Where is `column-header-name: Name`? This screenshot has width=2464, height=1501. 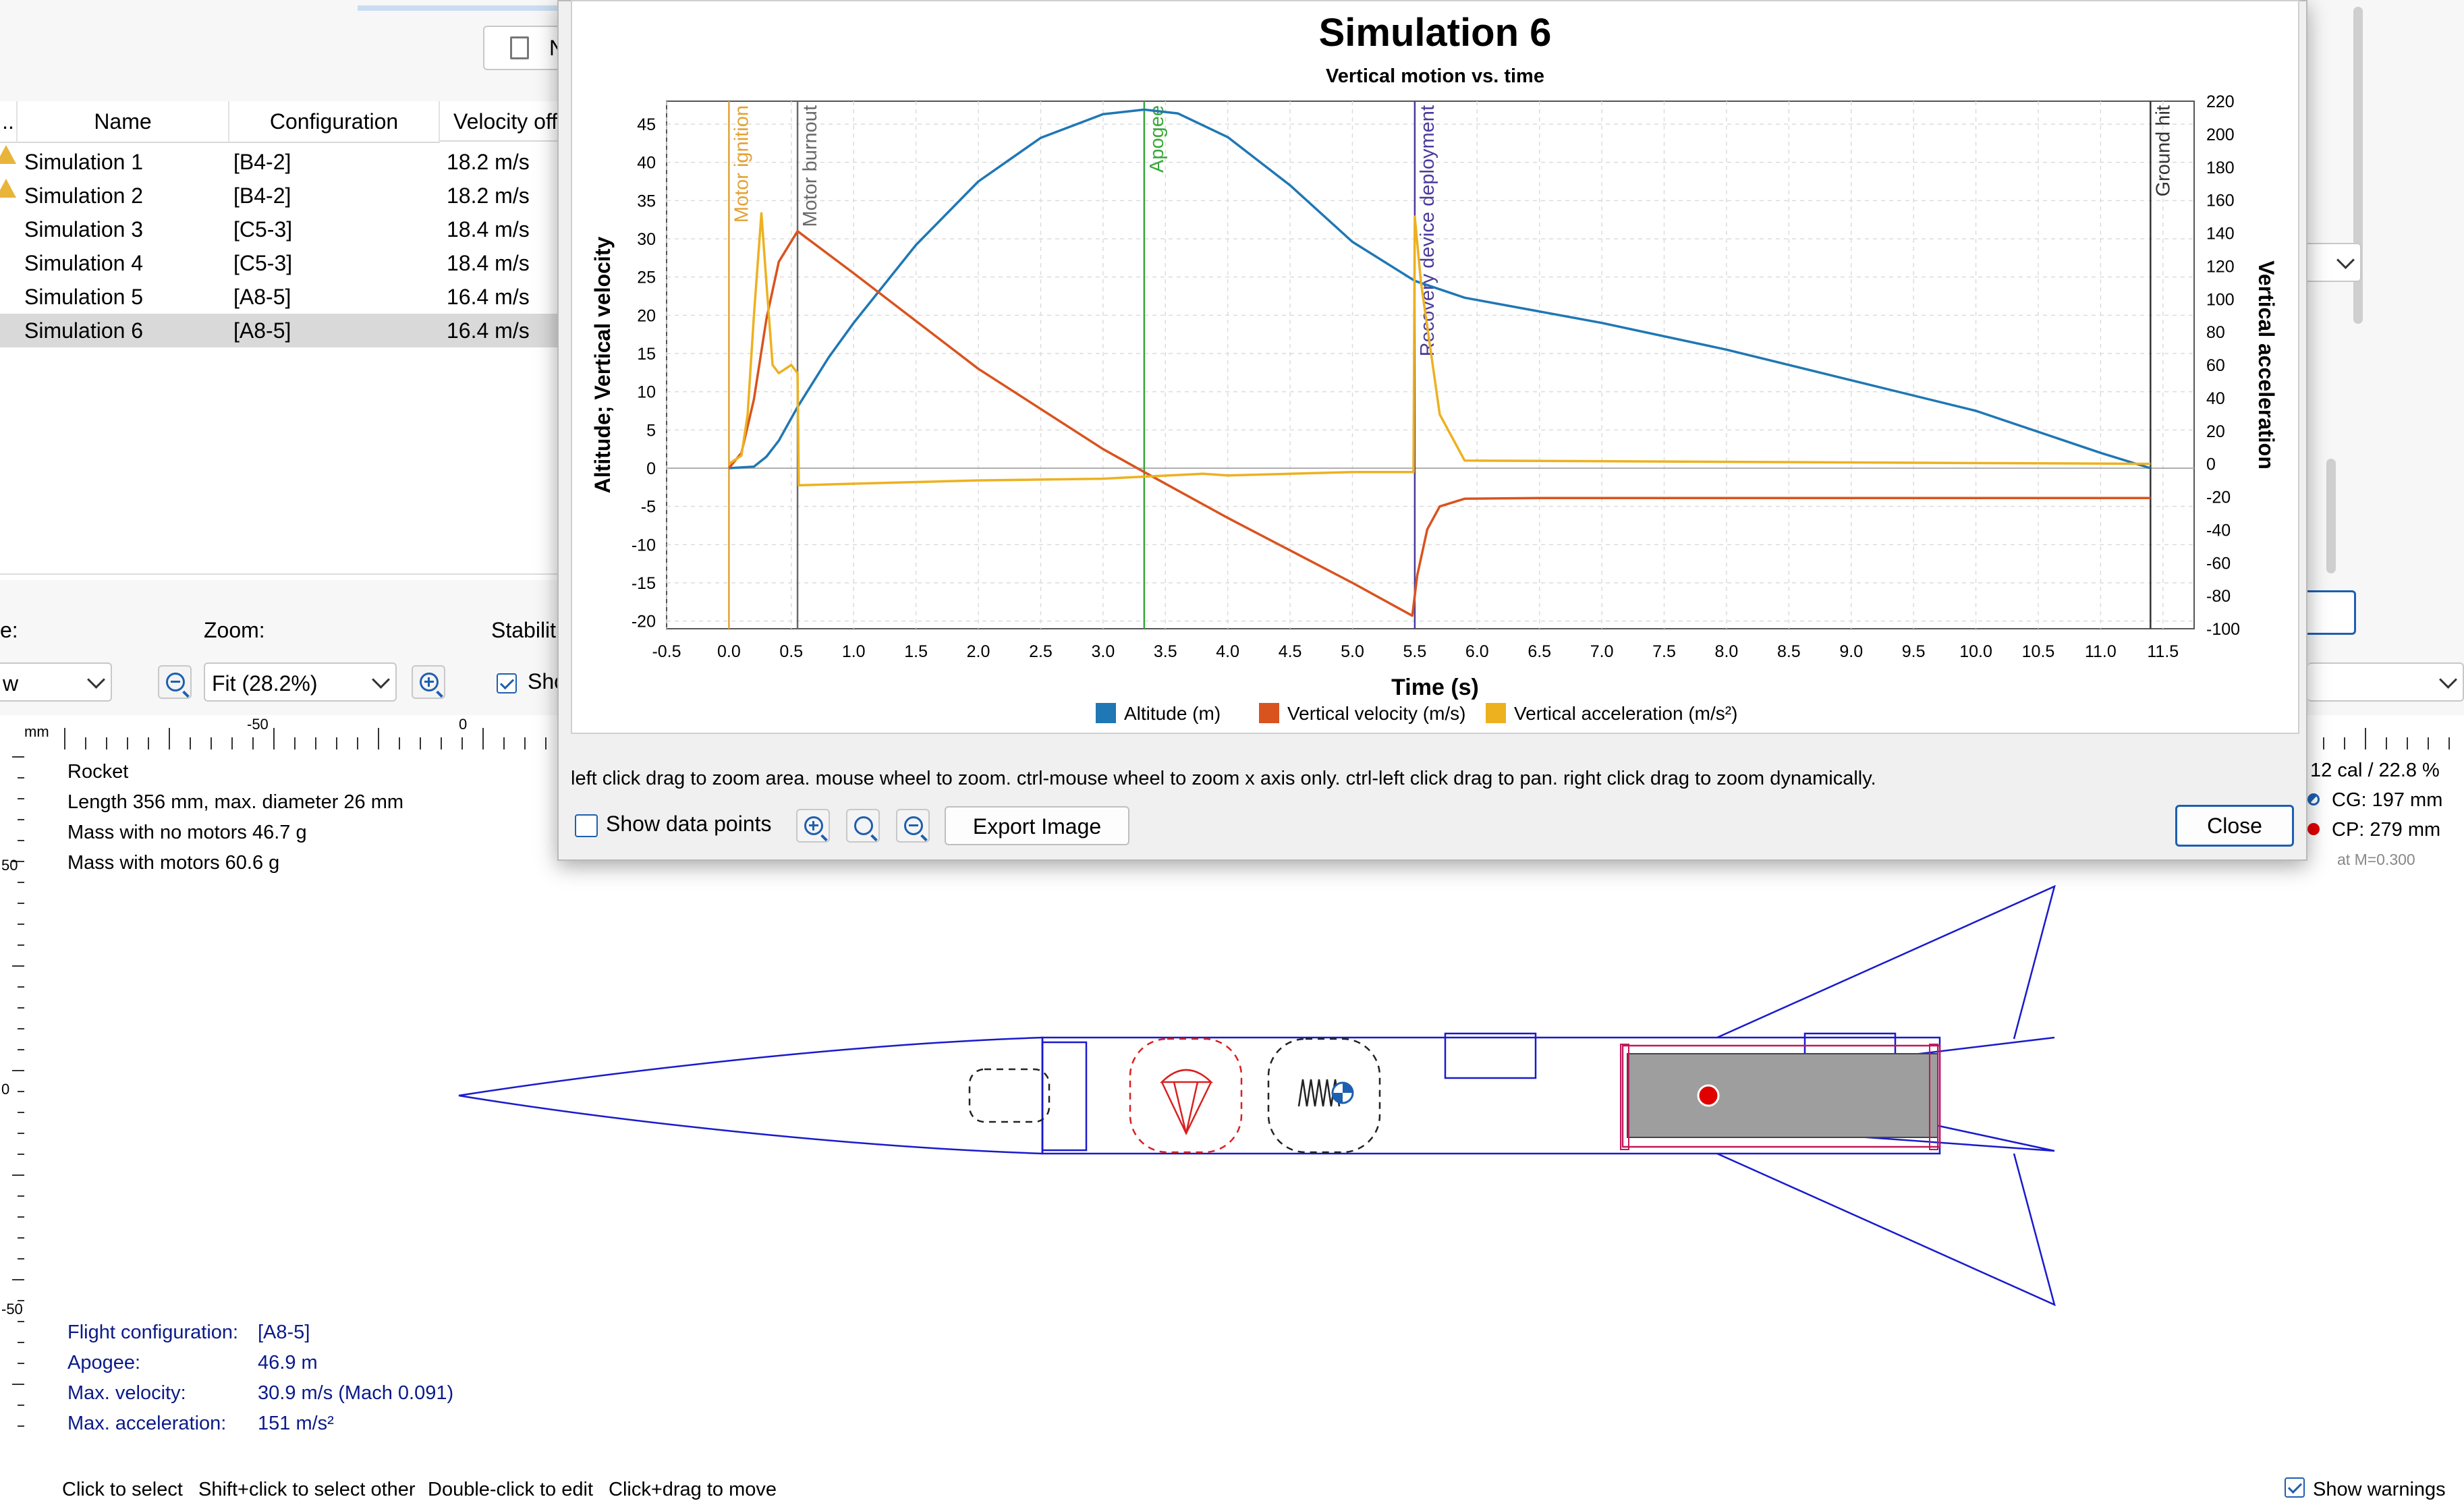 column-header-name: Name is located at coordinates (123, 122).